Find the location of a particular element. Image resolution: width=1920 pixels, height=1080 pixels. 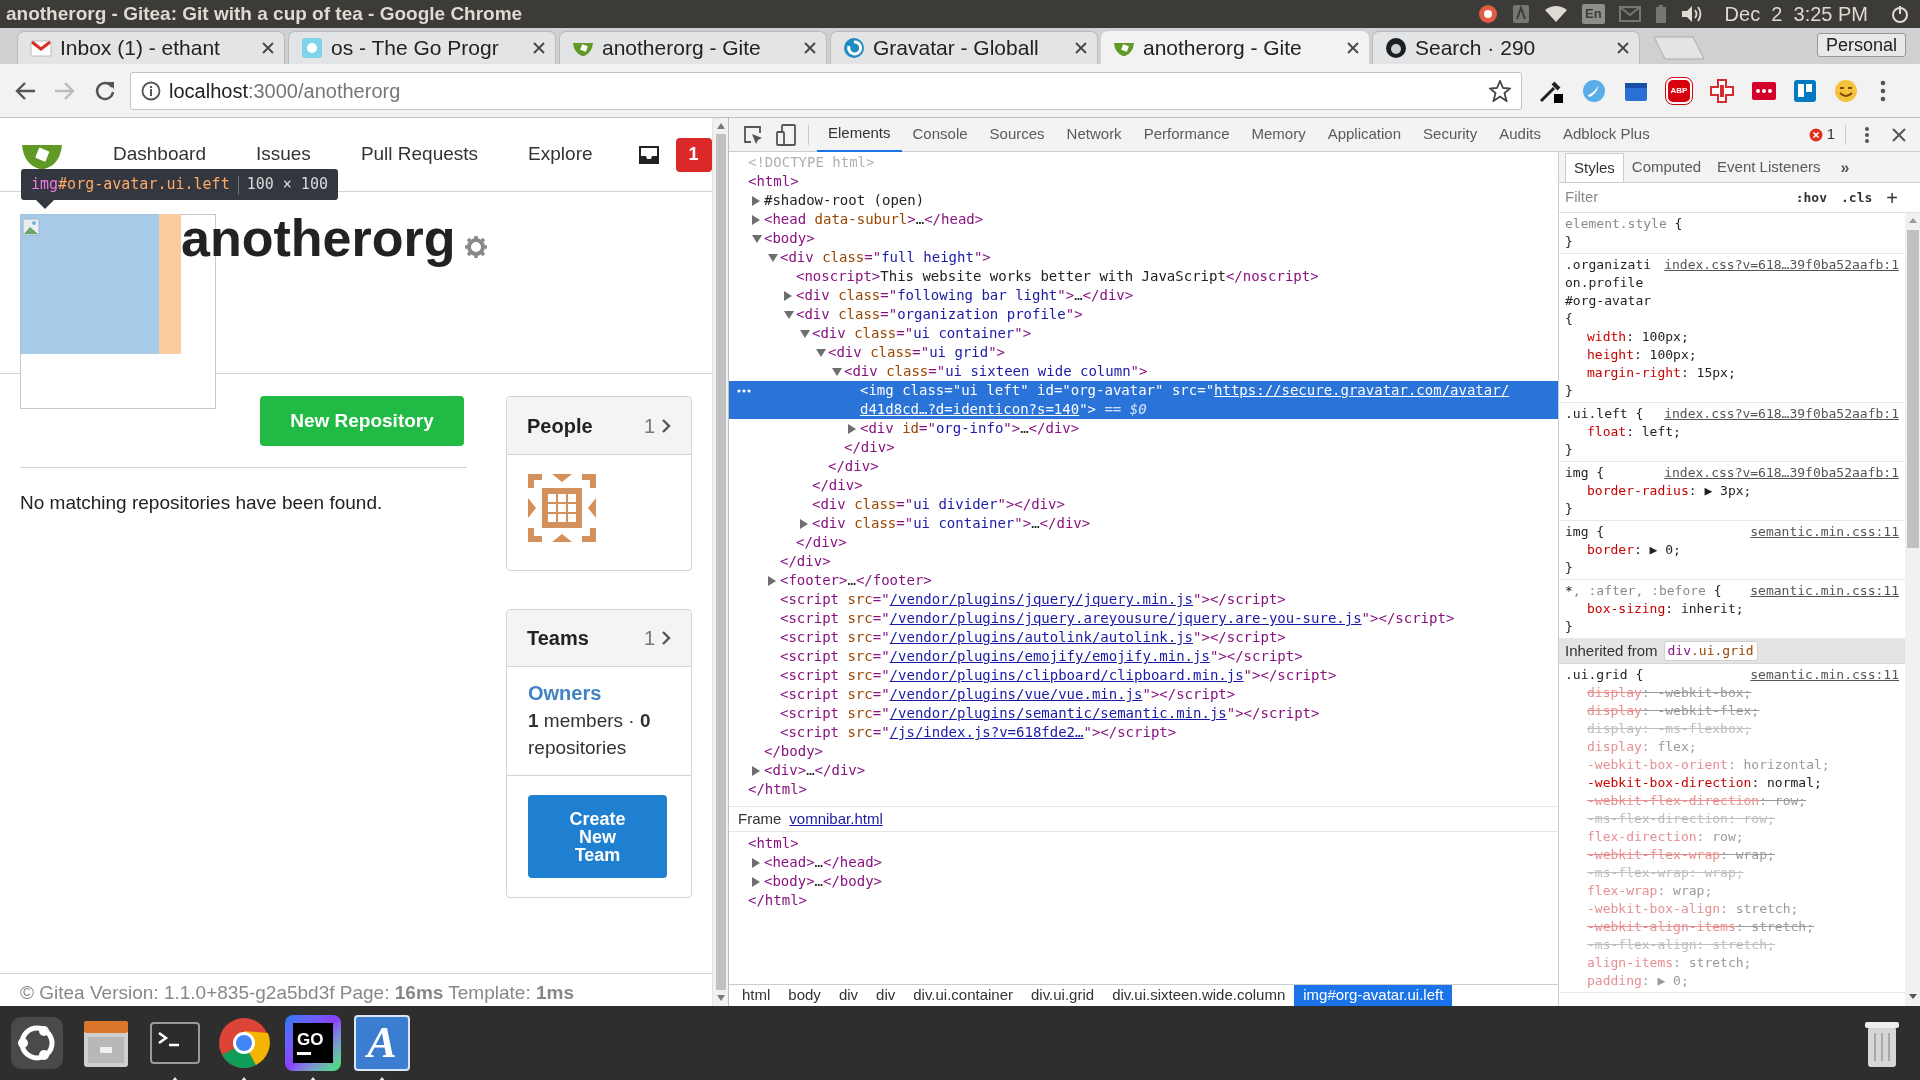

nav-link: Issues is located at coordinates (283, 154).